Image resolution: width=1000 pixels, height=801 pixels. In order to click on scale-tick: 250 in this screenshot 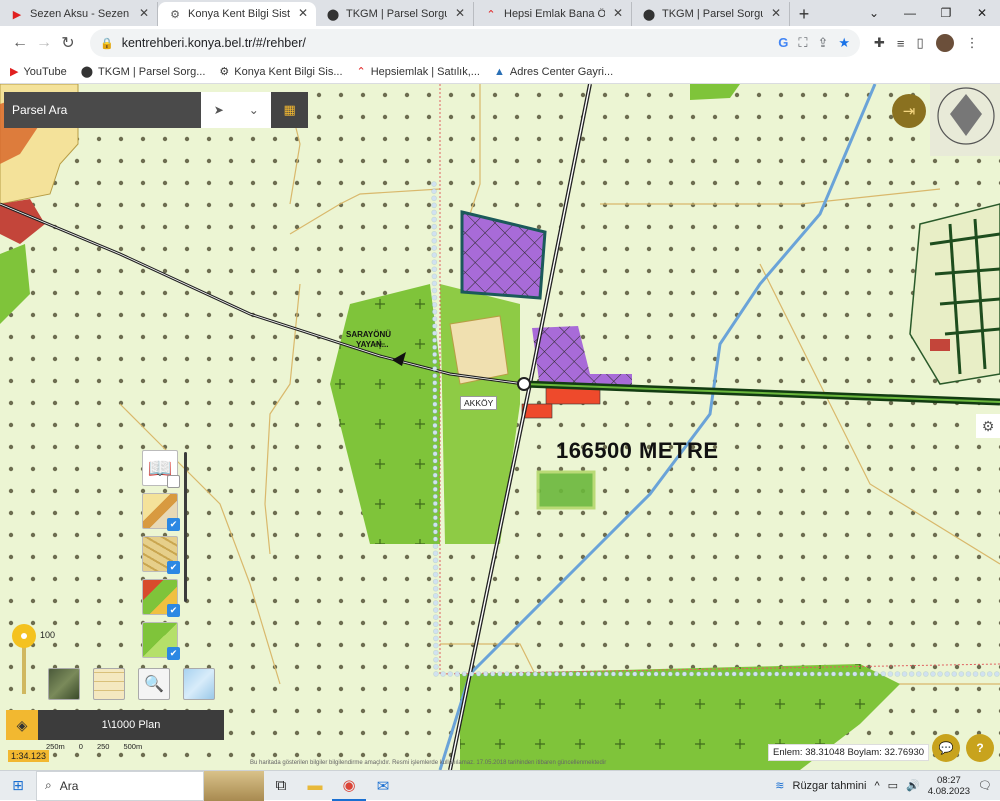, I will do `click(103, 746)`.